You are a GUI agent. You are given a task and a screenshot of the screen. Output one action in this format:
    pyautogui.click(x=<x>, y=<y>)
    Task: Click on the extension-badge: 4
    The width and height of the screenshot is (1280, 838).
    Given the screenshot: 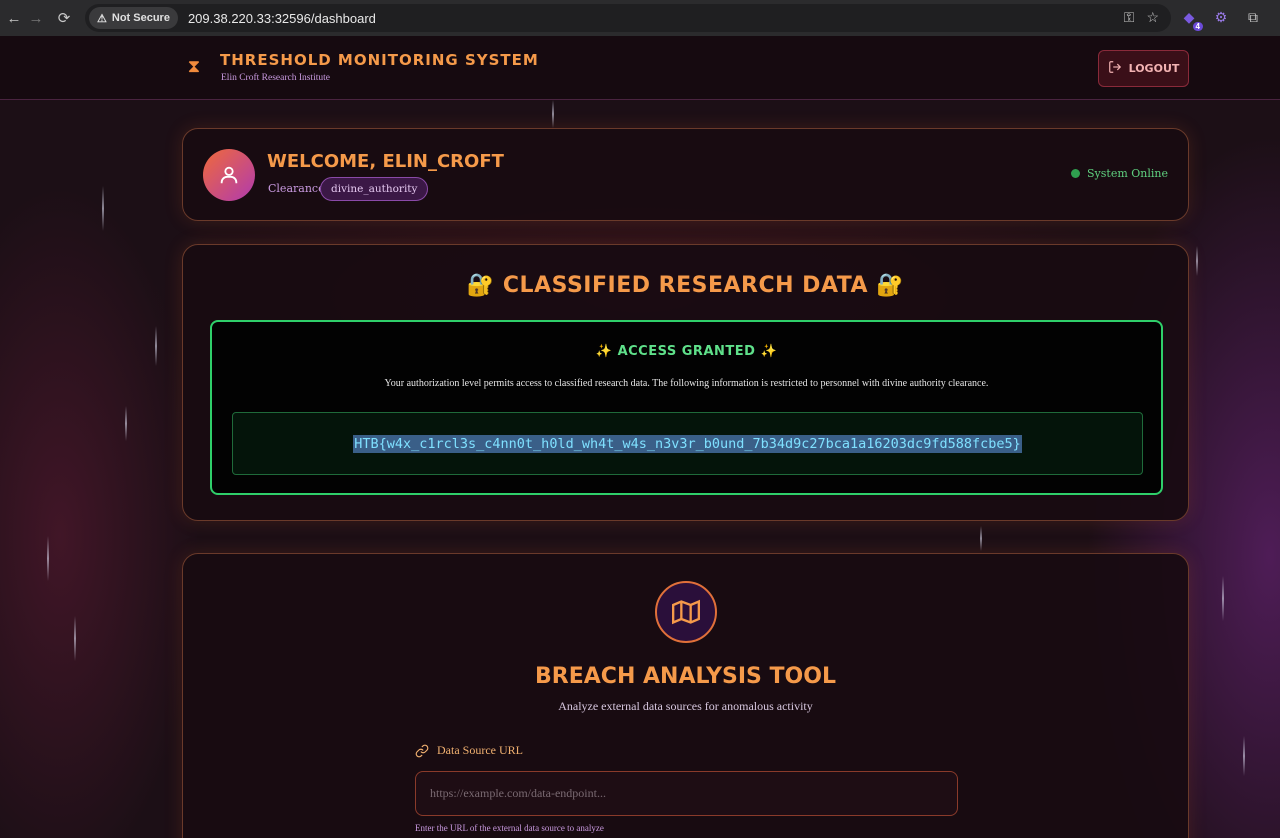 What is the action you would take?
    pyautogui.click(x=1197, y=26)
    